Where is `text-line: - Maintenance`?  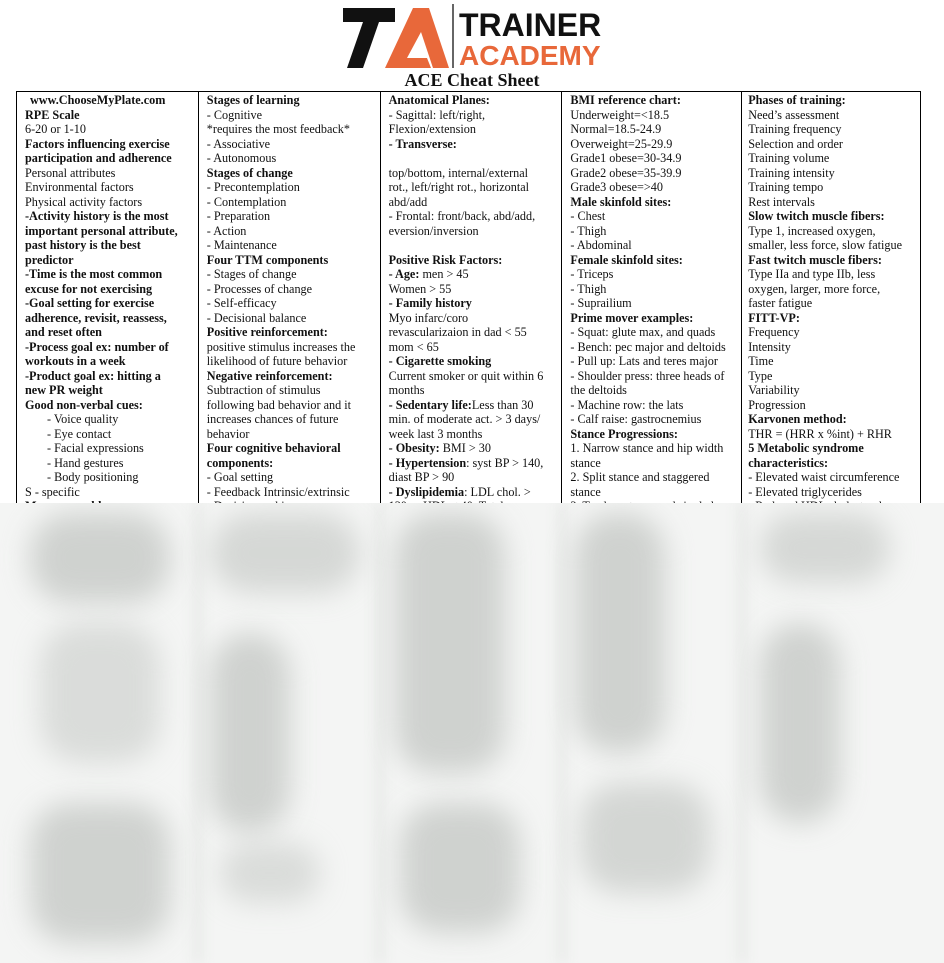
text-line: - Maintenance is located at coordinates (241, 245).